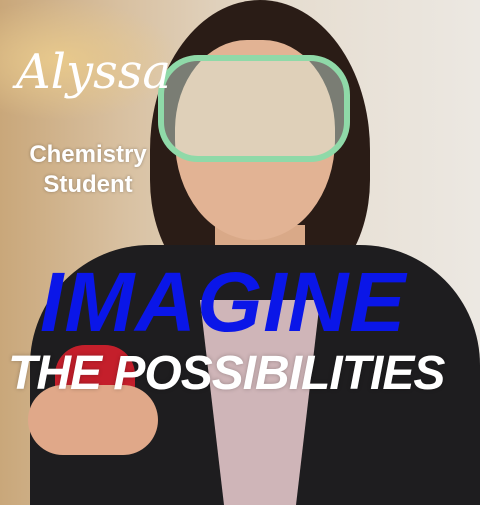 Image resolution: width=480 pixels, height=505 pixels. I want to click on safety-goggles, so click(254, 108).